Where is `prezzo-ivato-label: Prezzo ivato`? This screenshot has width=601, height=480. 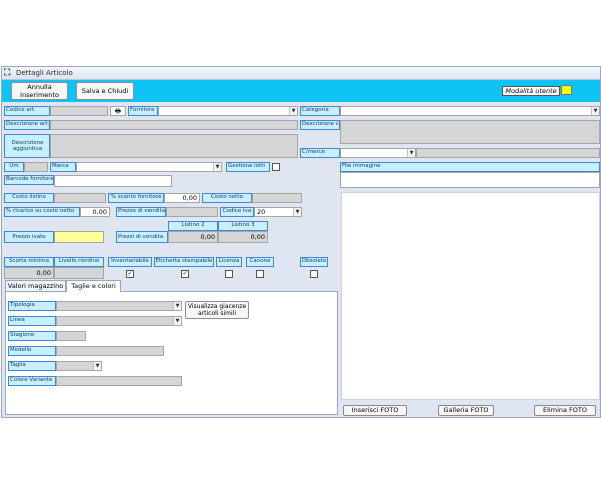
prezzo-ivato-label: Prezzo ivato is located at coordinates (29, 237).